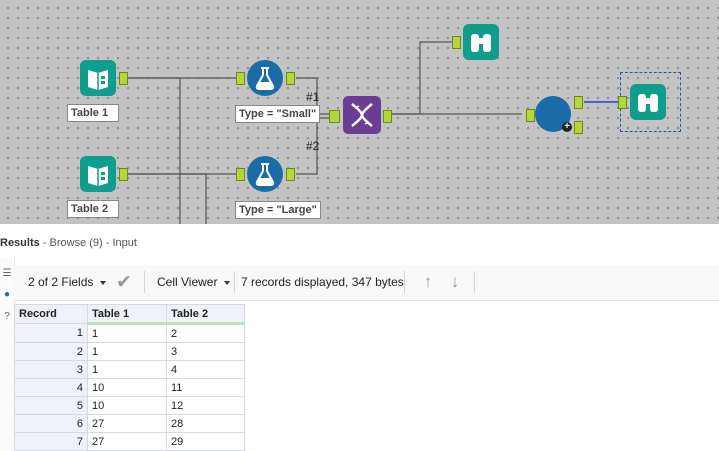 This screenshot has height=451, width=719. I want to click on binoculars-small-icon: ●, so click(7, 295).